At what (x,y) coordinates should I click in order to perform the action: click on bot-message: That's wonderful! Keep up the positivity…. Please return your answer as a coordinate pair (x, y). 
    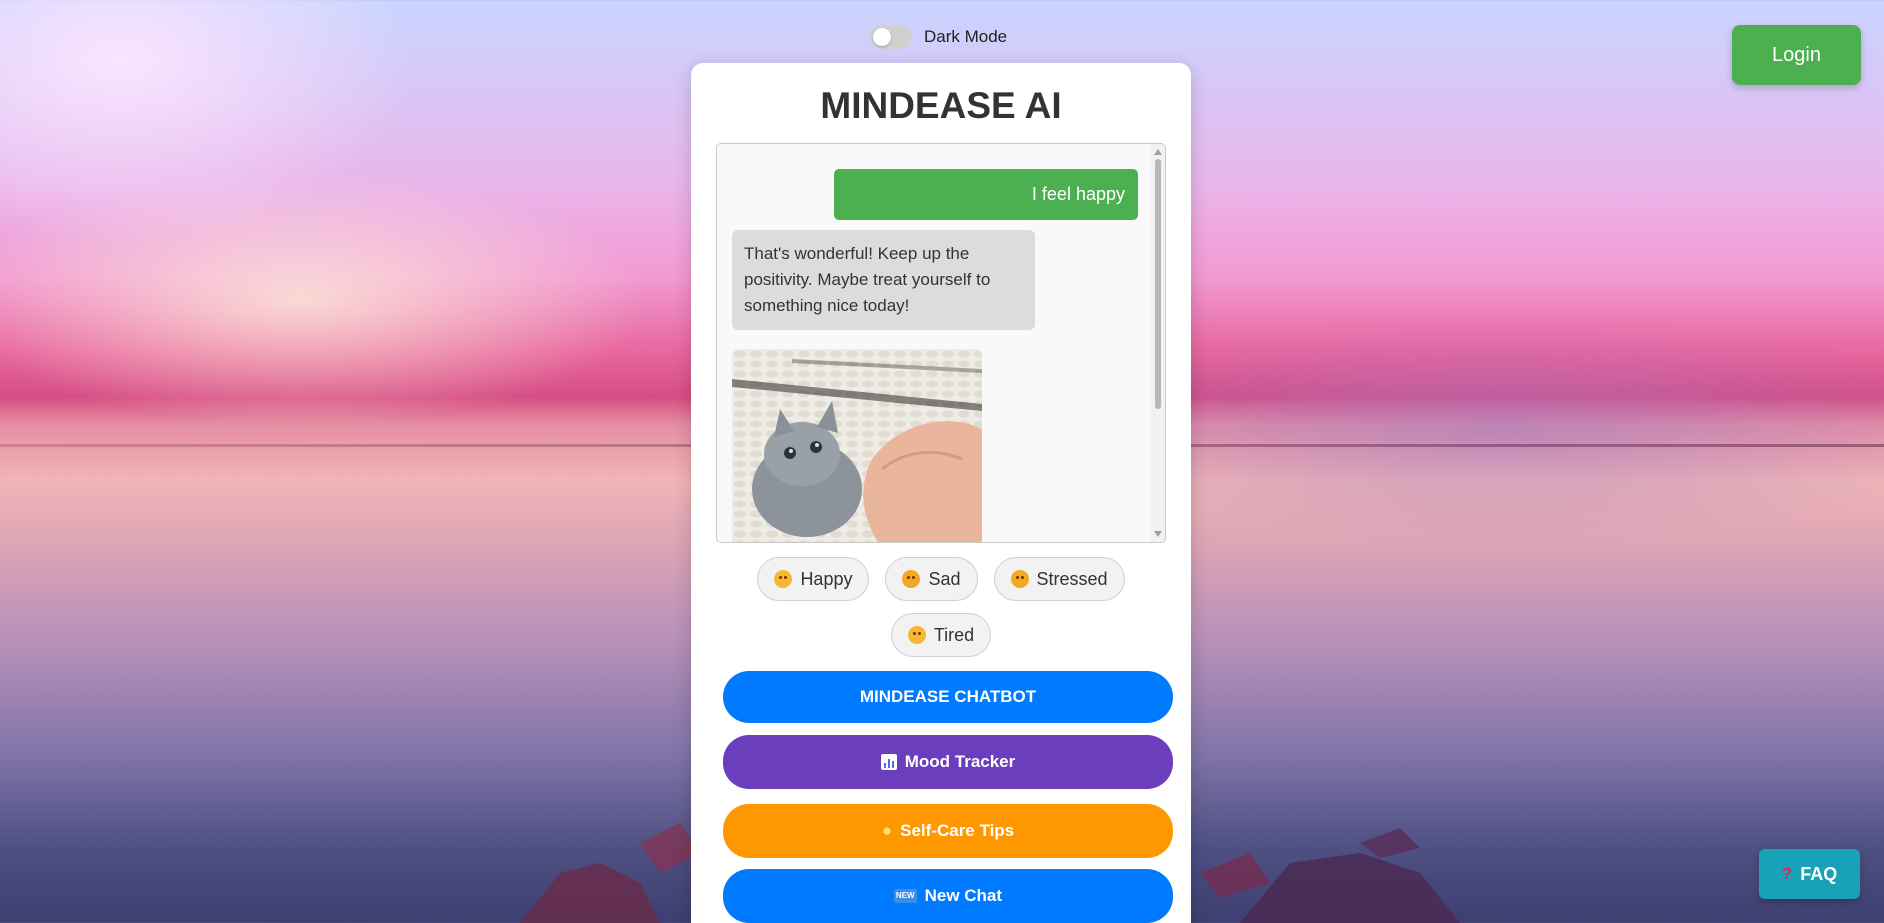
    Looking at the image, I should click on (883, 280).